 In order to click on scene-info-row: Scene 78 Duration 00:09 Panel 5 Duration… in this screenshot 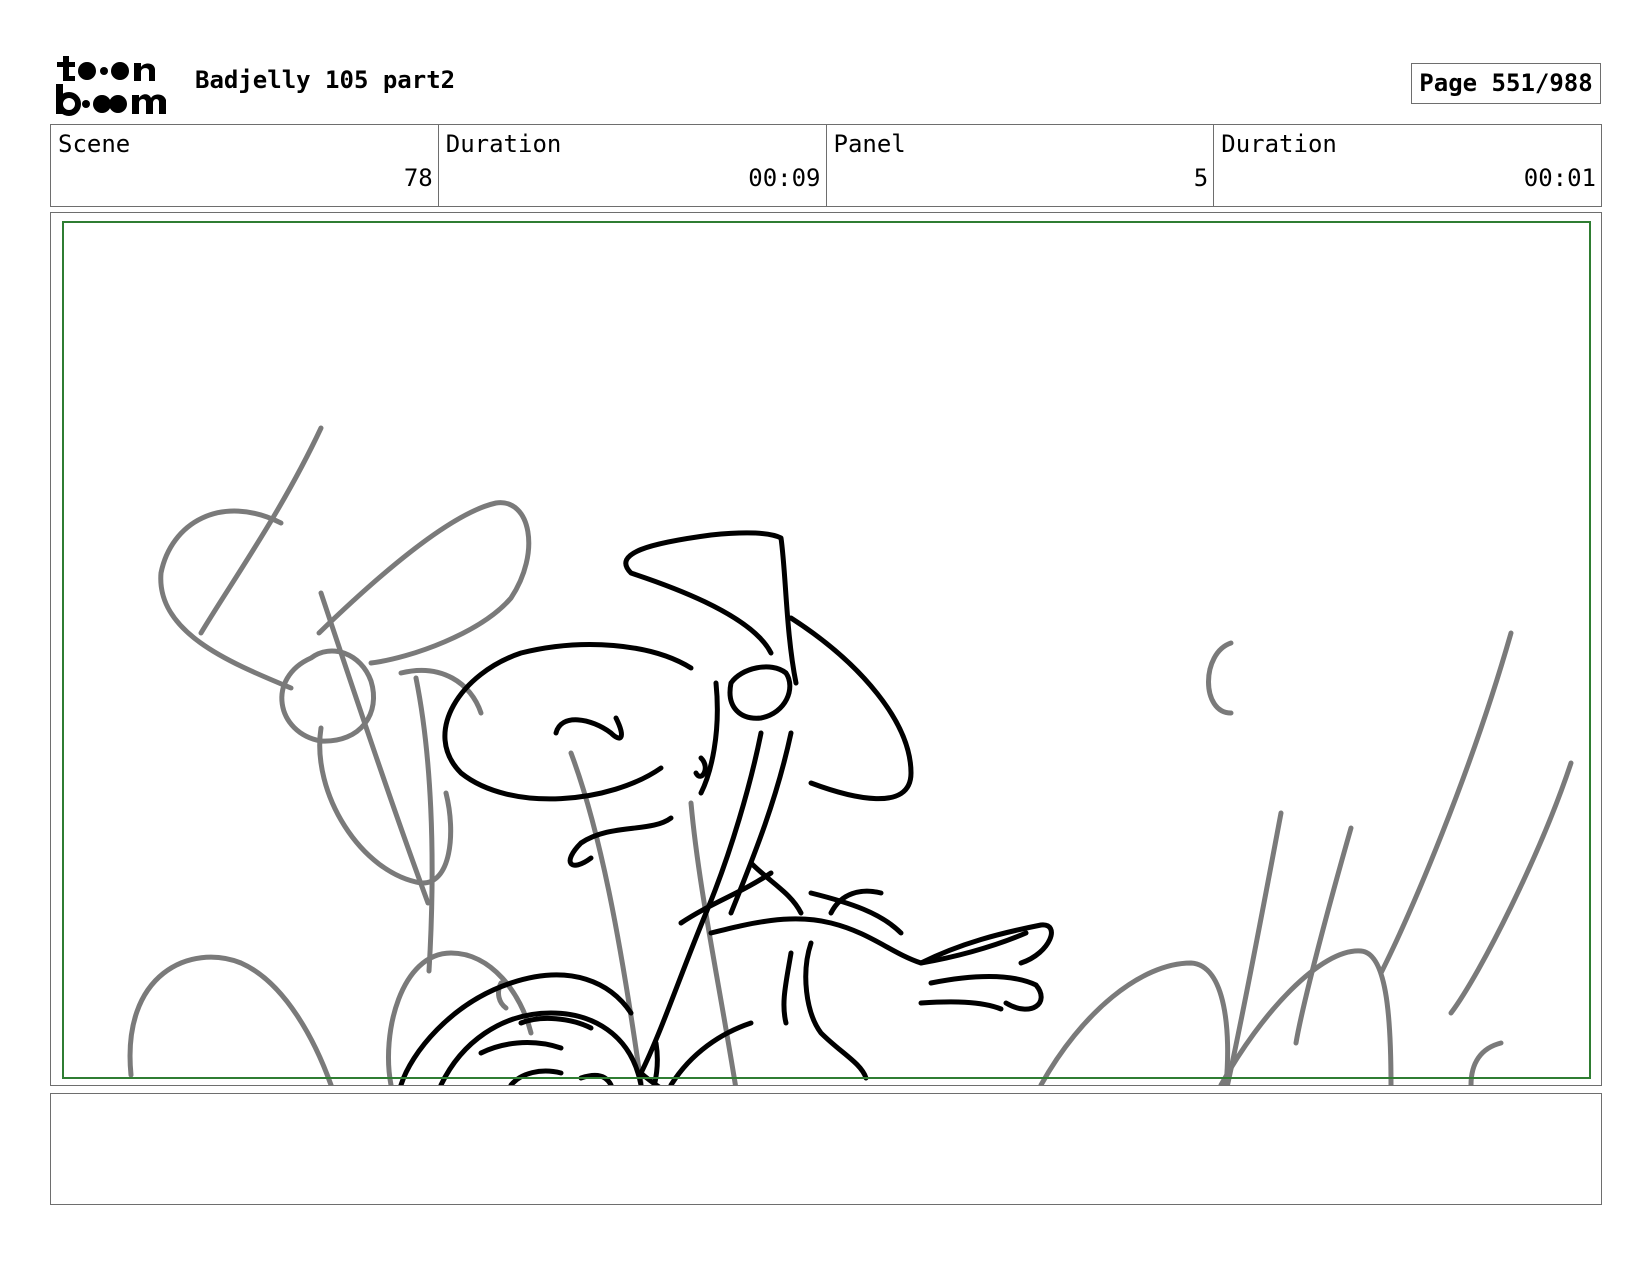, I will do `click(826, 165)`.